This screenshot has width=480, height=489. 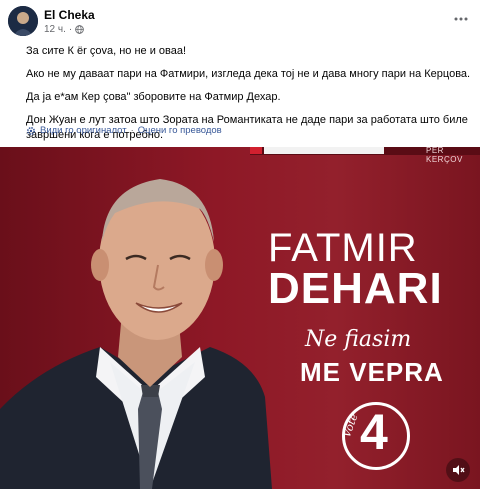 I want to click on post-paragraph: За сите К ёr çova, но не и оваа!, so click(x=106, y=51).